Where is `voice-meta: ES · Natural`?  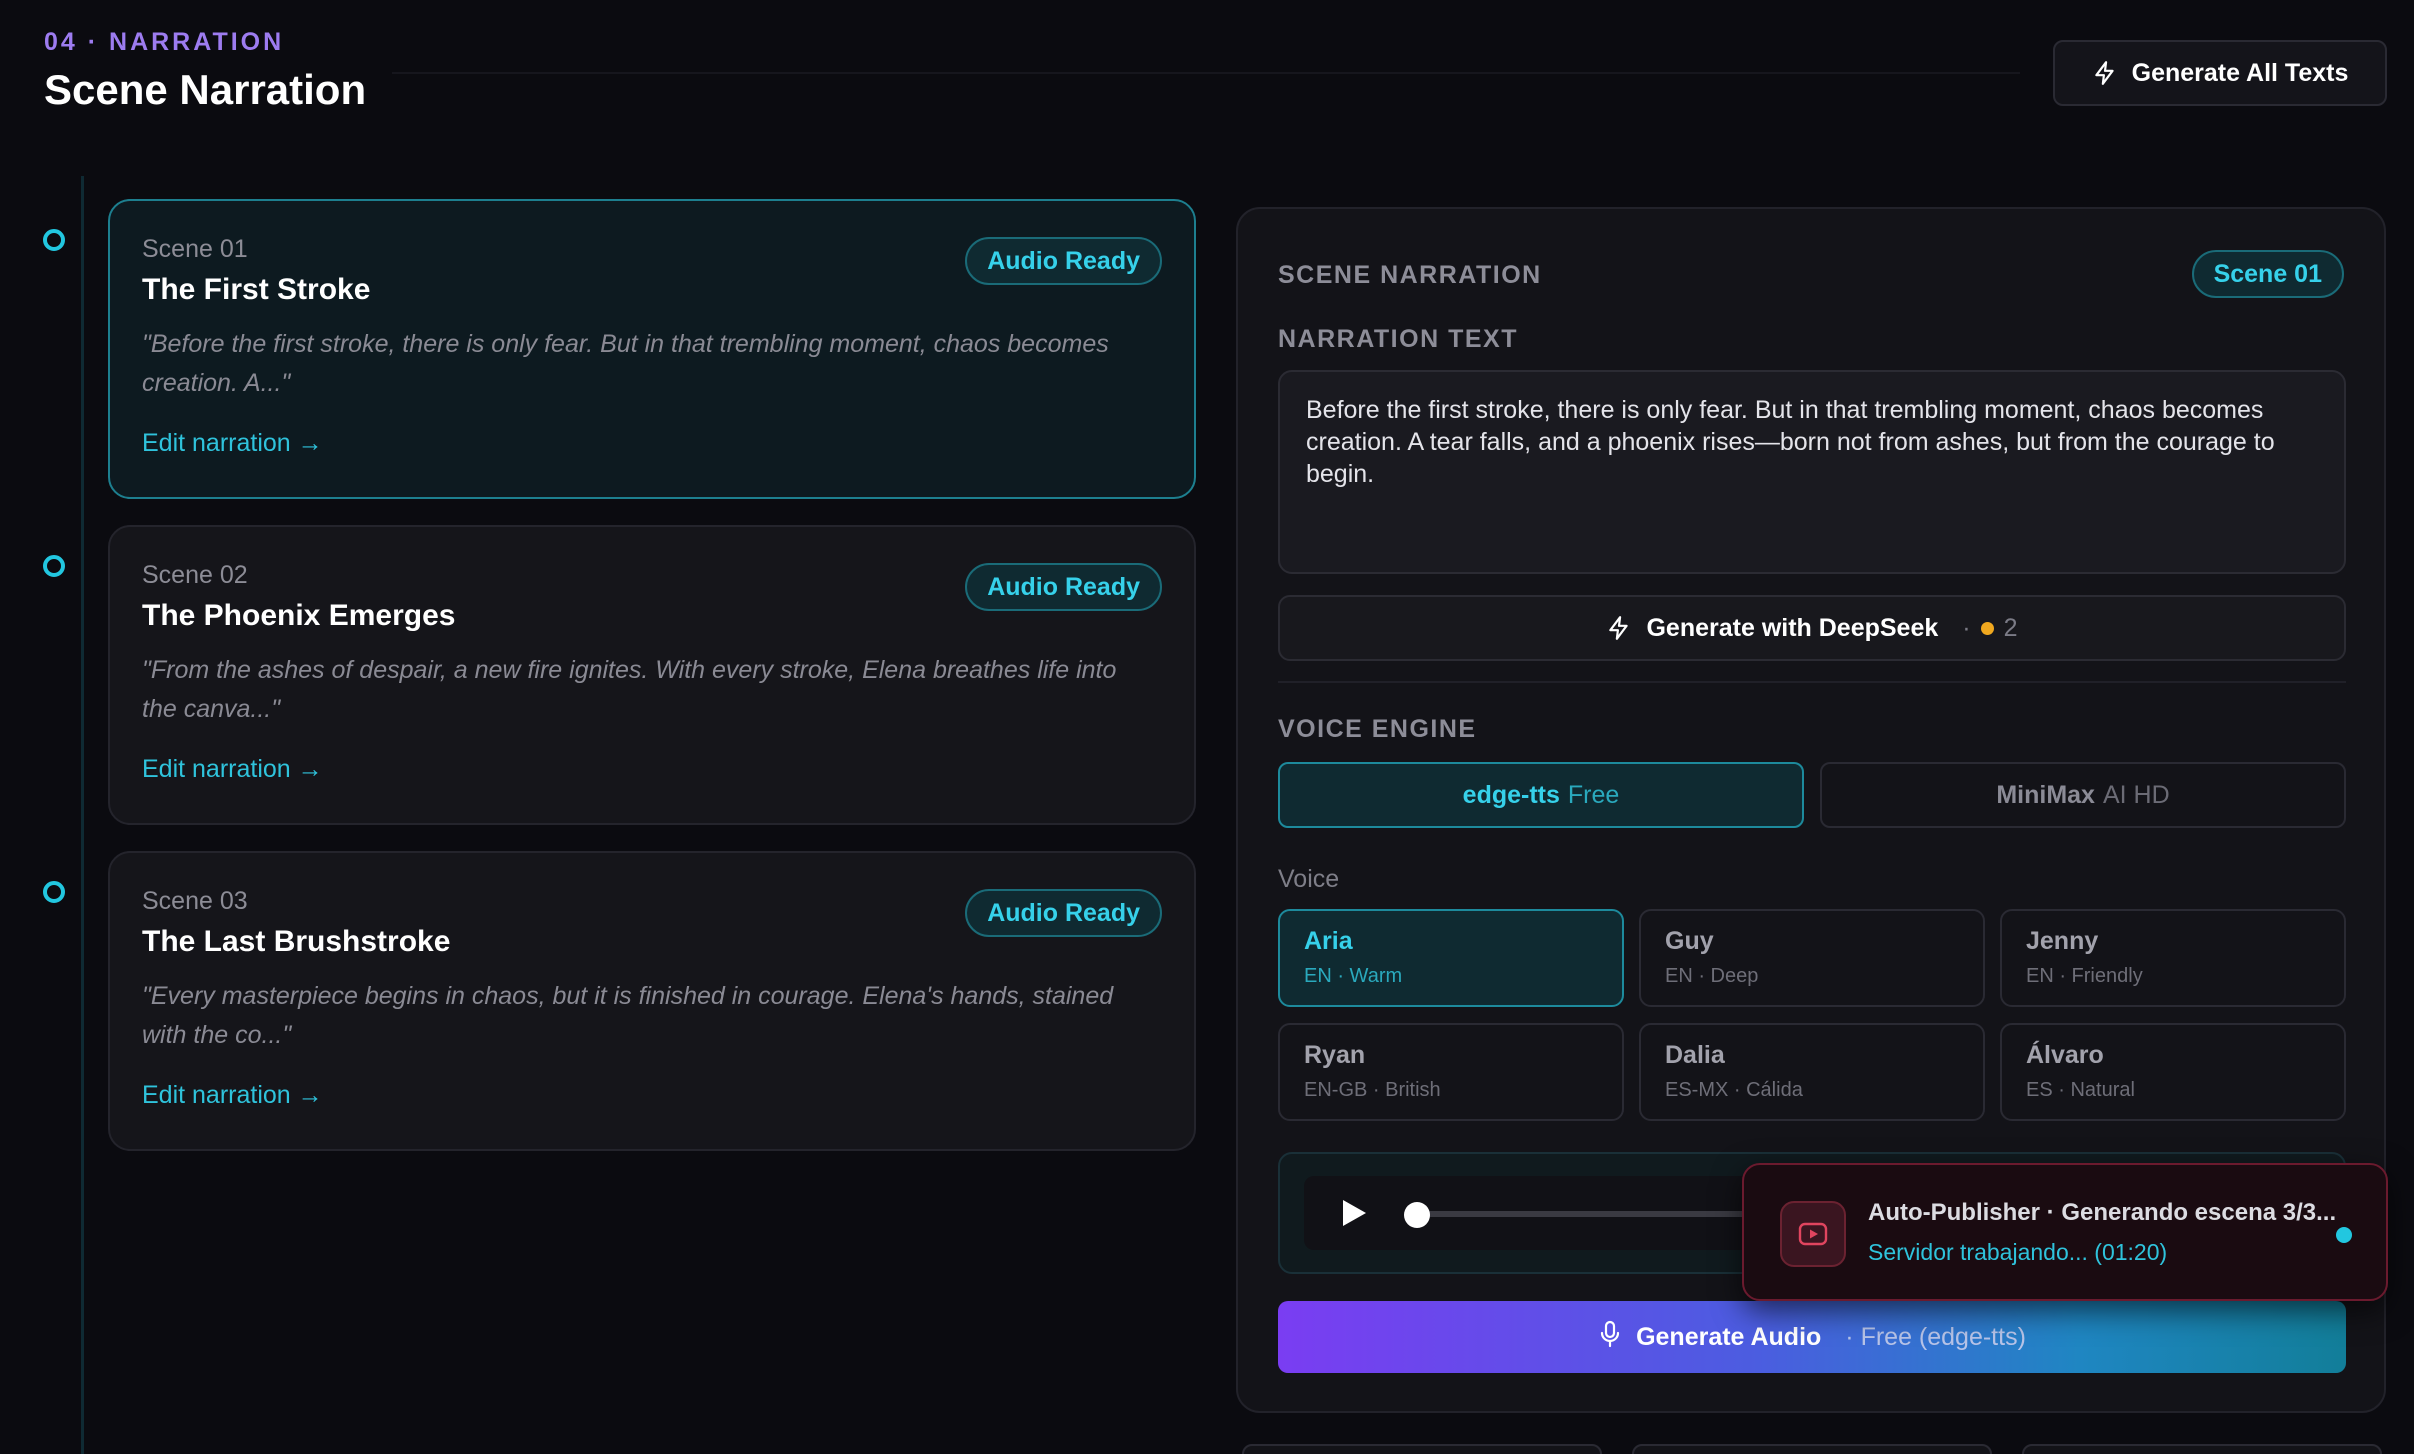 voice-meta: ES · Natural is located at coordinates (2080, 1090).